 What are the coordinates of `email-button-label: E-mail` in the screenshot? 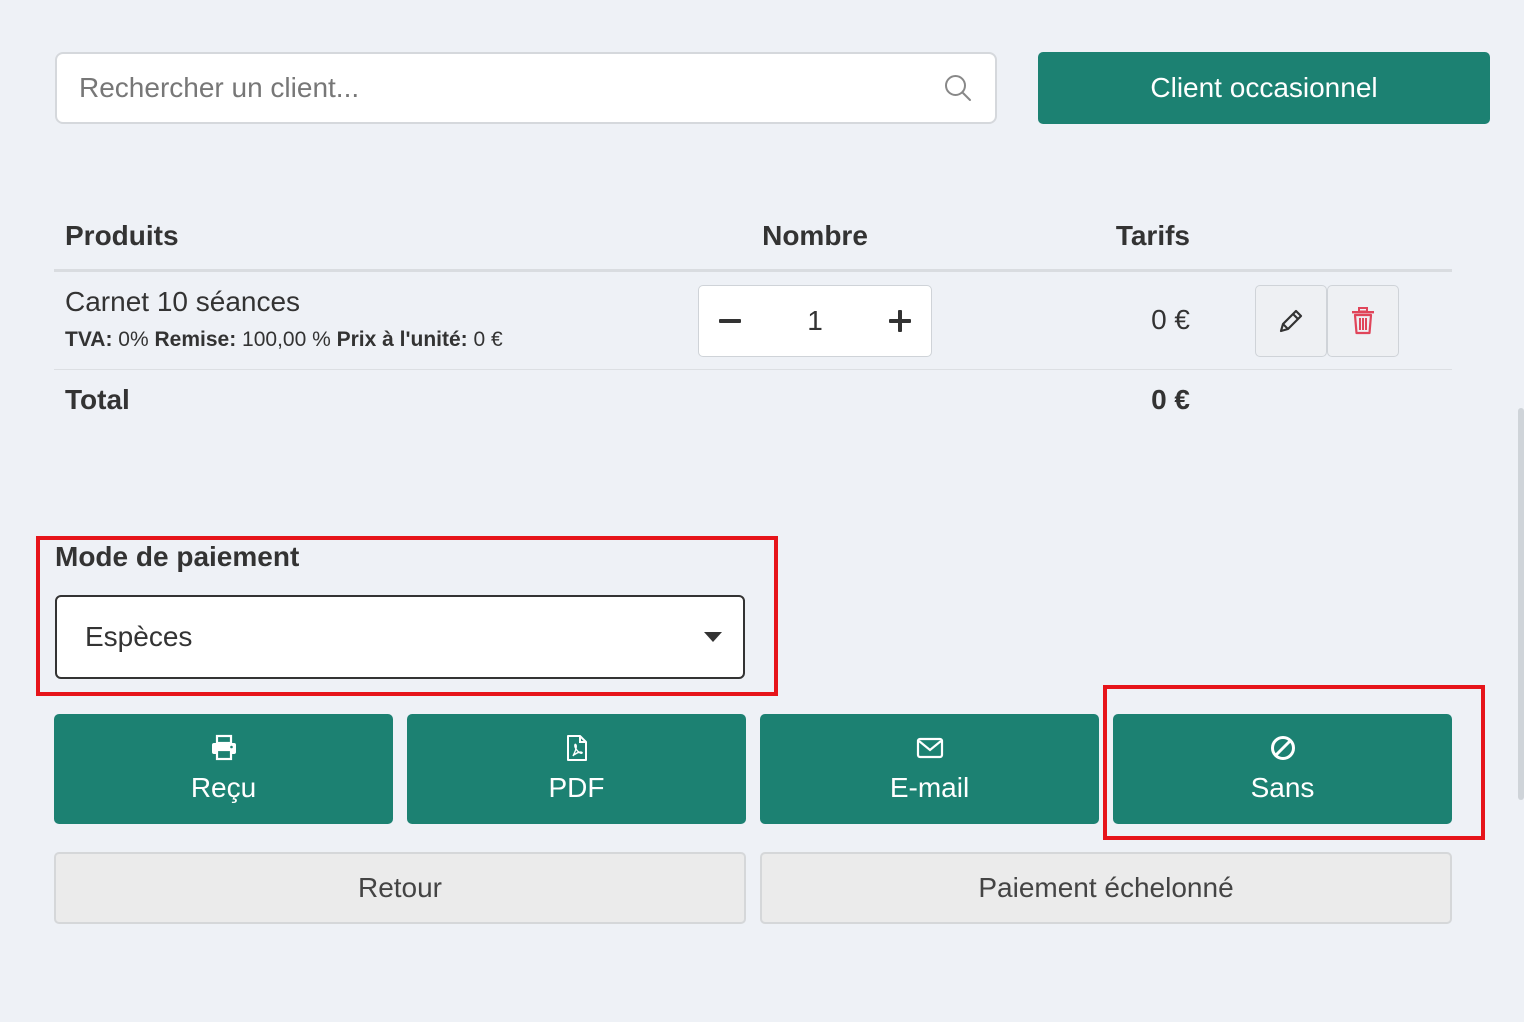 It's located at (929, 787).